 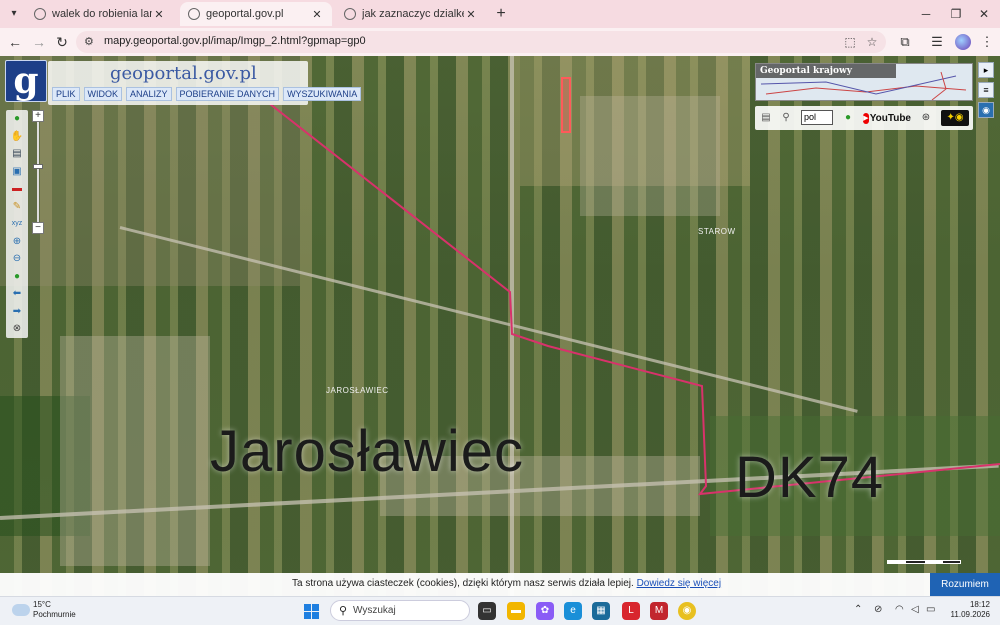 What do you see at coordinates (956, 14) in the screenshot?
I see `restore-icon: ❐` at bounding box center [956, 14].